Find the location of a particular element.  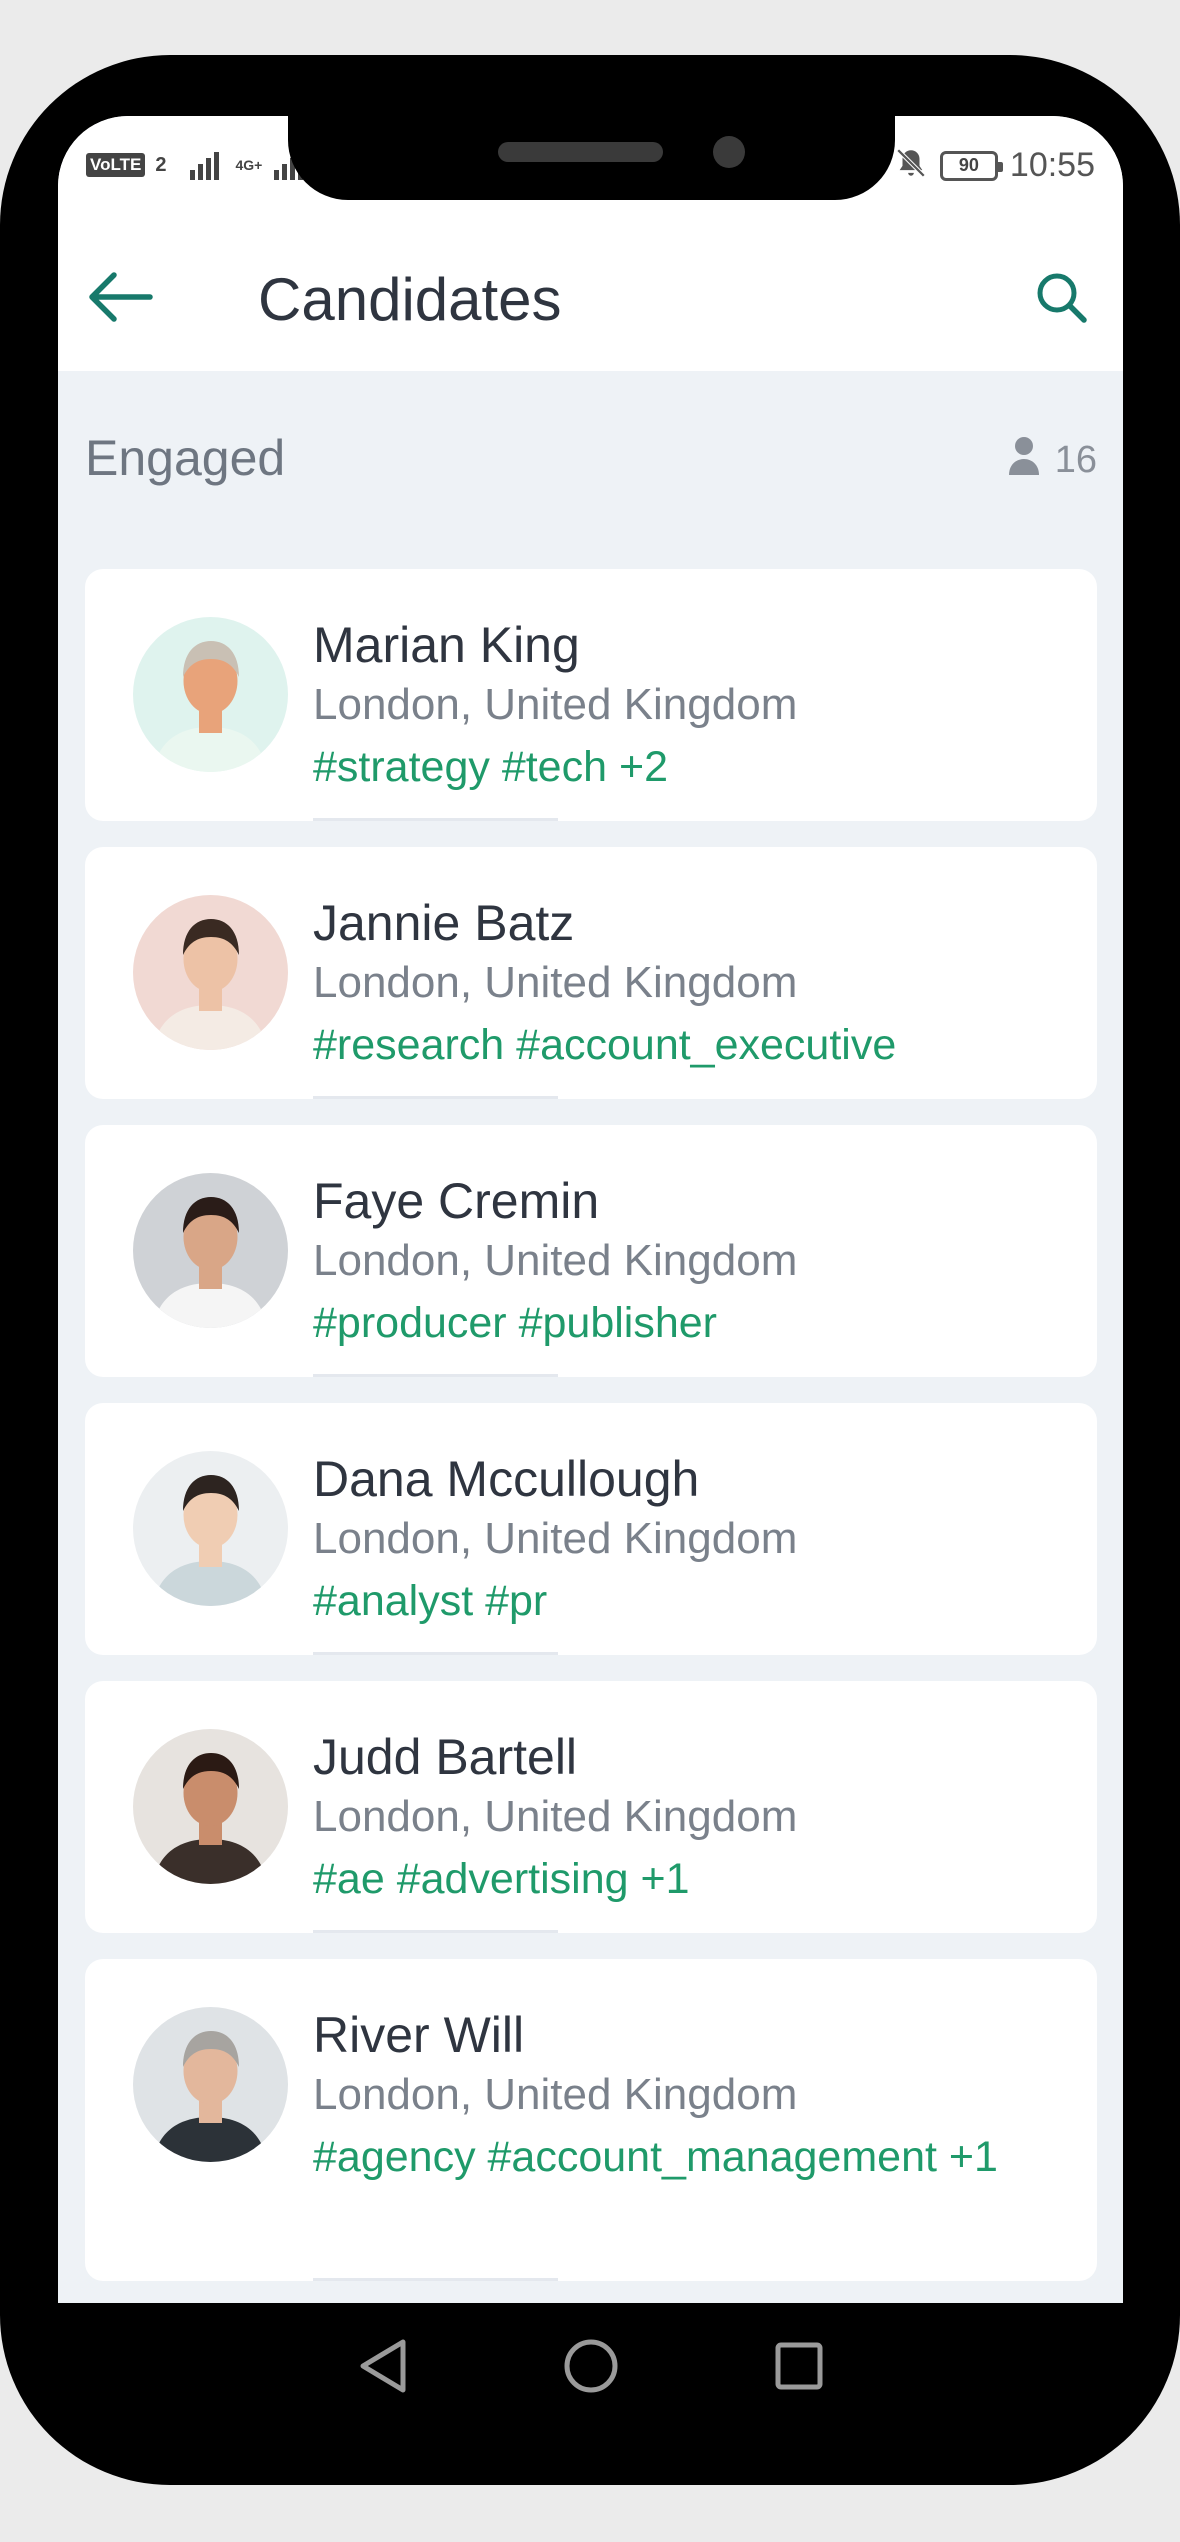

person-icon is located at coordinates (1024, 460).